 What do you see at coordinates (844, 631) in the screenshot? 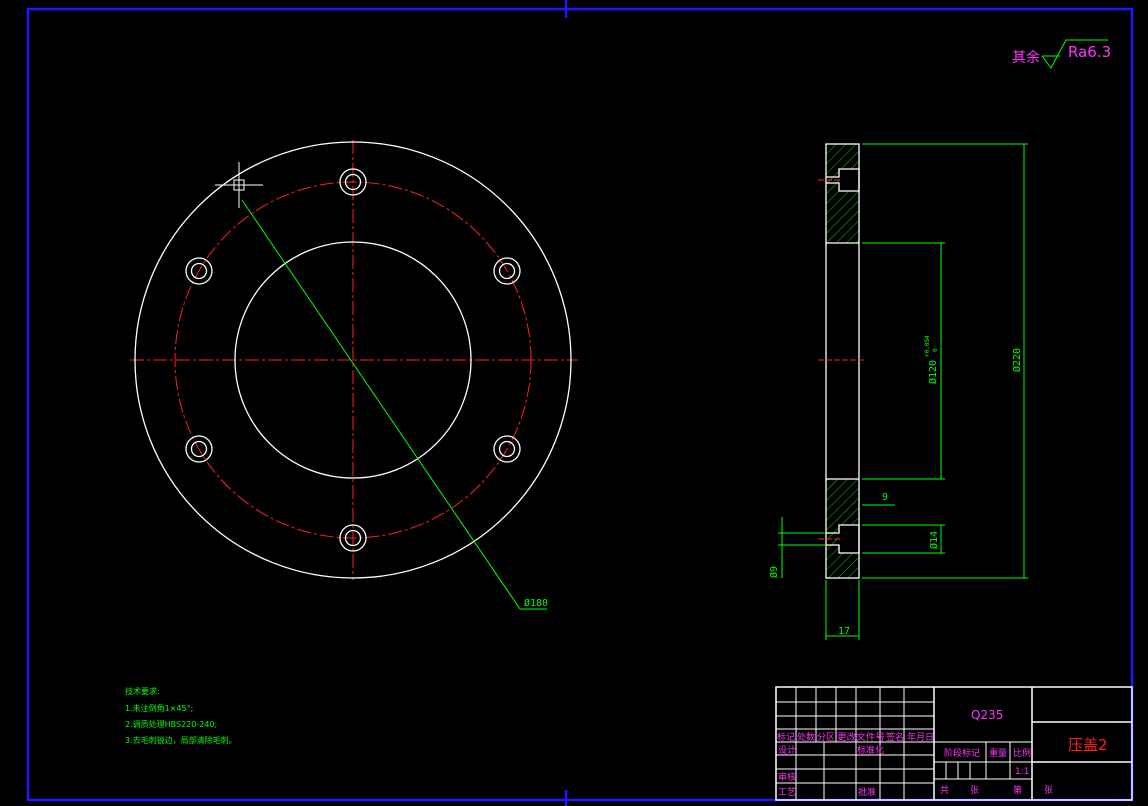
I see `thickness-dimension: 17` at bounding box center [844, 631].